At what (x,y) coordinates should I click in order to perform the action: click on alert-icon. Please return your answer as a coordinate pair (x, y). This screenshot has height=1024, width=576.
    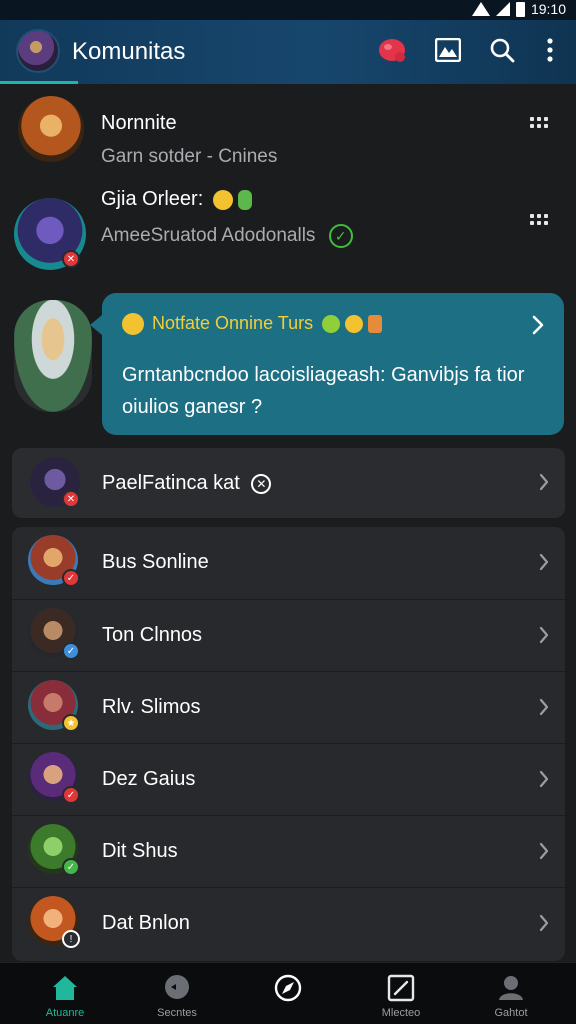
    Looking at the image, I should click on (133, 324).